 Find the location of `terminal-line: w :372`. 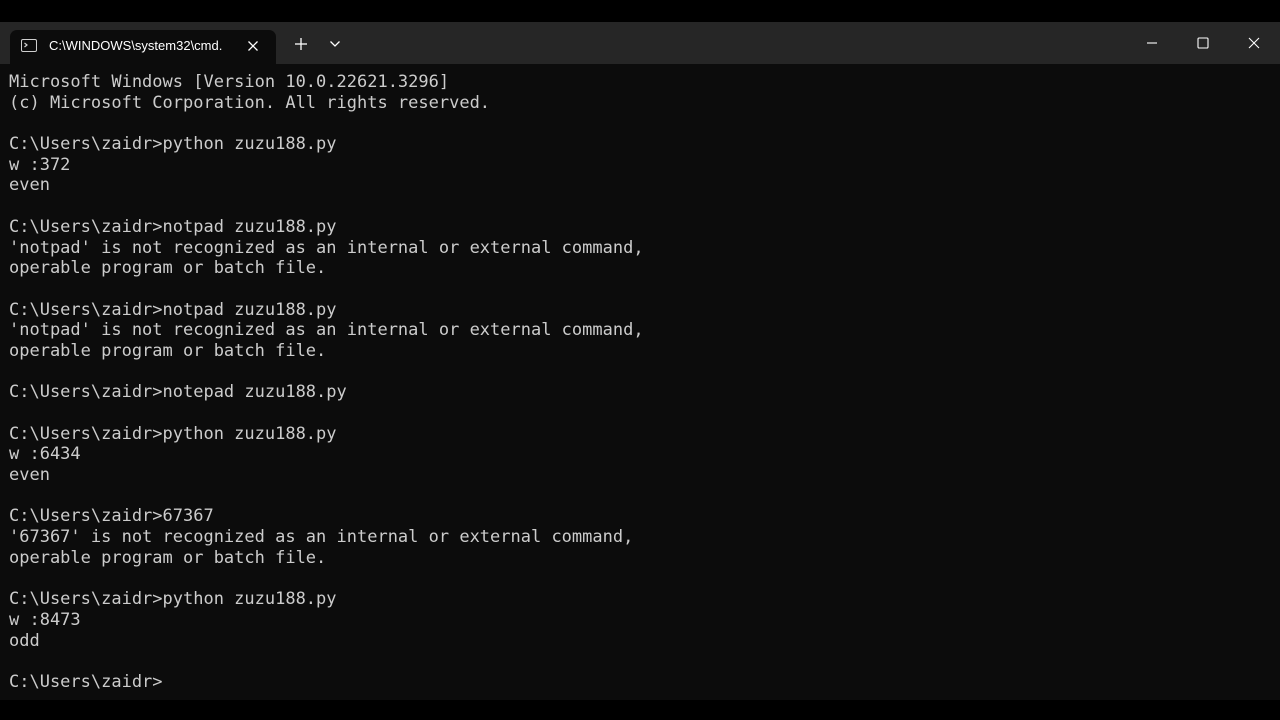

terminal-line: w :372 is located at coordinates (40, 164).